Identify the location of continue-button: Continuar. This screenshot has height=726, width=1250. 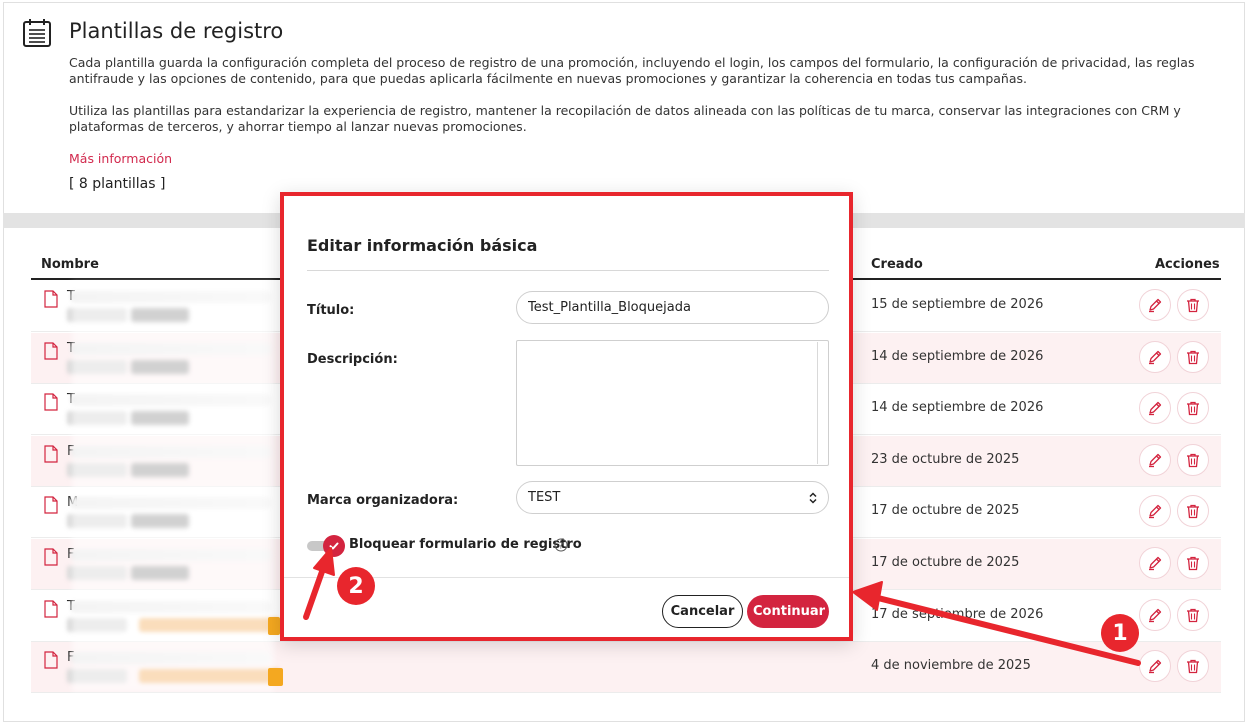
(788, 611).